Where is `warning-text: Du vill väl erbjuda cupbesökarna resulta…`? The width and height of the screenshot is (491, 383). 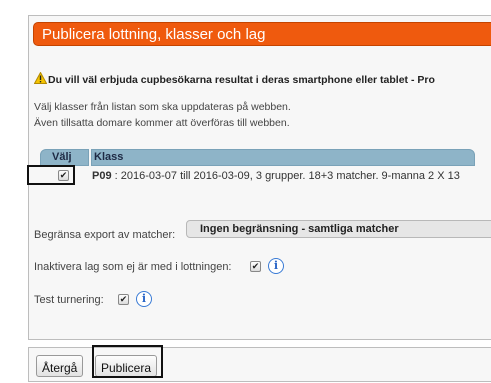
warning-text: Du vill väl erbjuda cupbesökarna resulta… is located at coordinates (241, 79).